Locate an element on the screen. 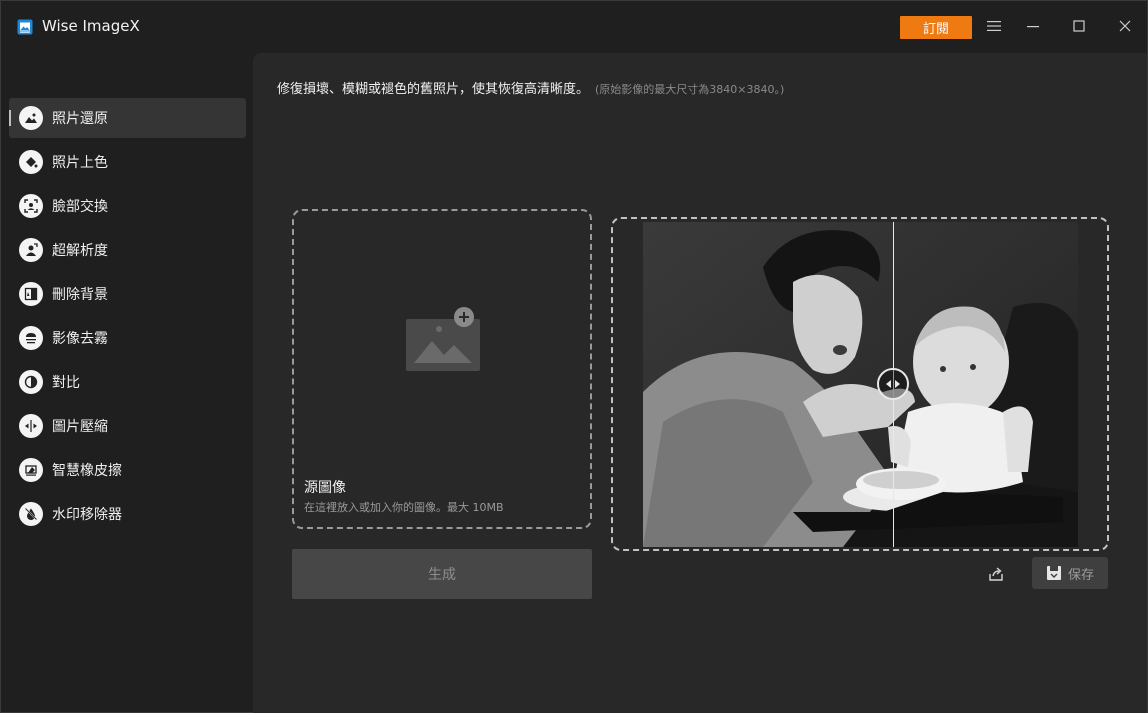 The image size is (1148, 713). sidebar-item-watermark-remover: 水印移除器 is located at coordinates (127, 514).